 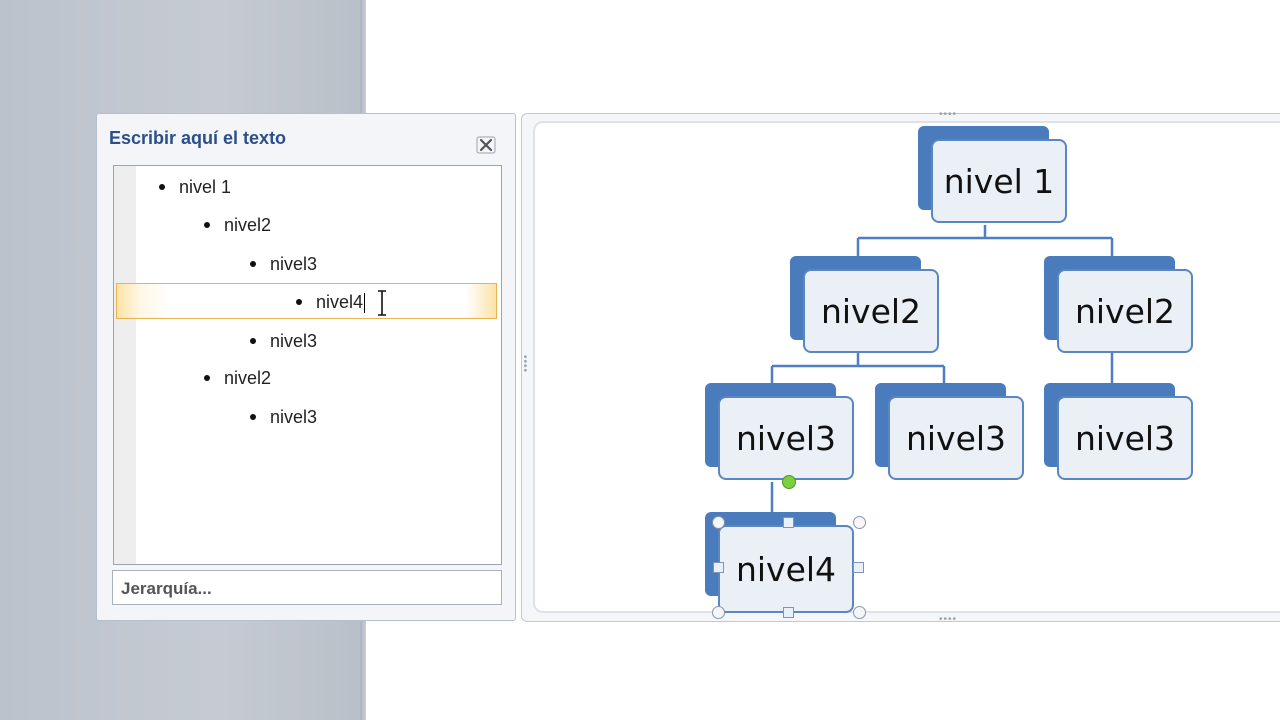 I want to click on resize-handle-left, so click(x=718, y=567).